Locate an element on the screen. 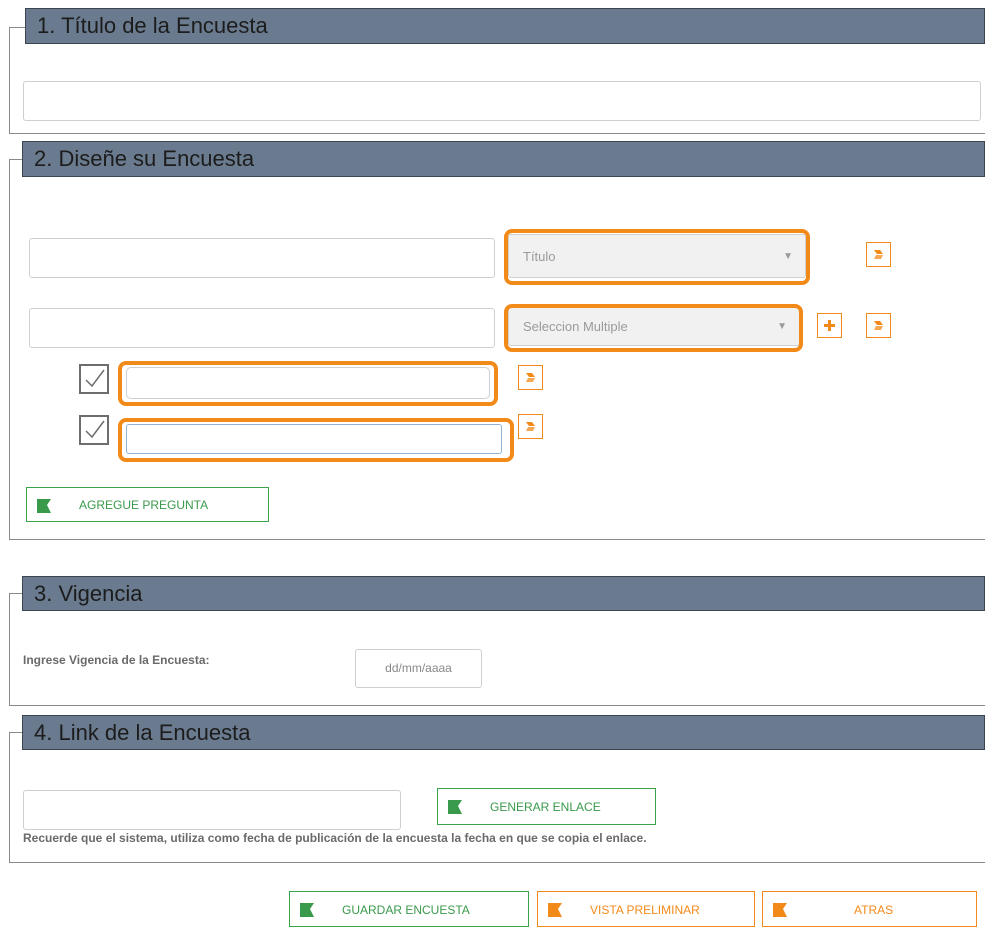 The height and width of the screenshot is (928, 985). option-2-checkbox is located at coordinates (94, 430).